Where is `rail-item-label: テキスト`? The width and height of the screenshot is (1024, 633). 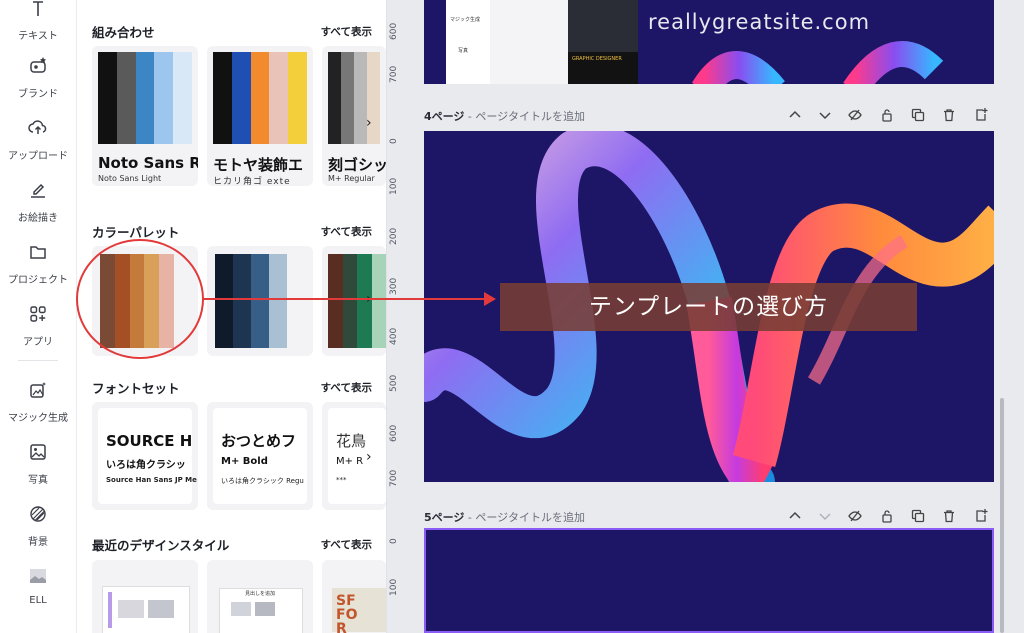
rail-item-label: テキスト is located at coordinates (38, 36).